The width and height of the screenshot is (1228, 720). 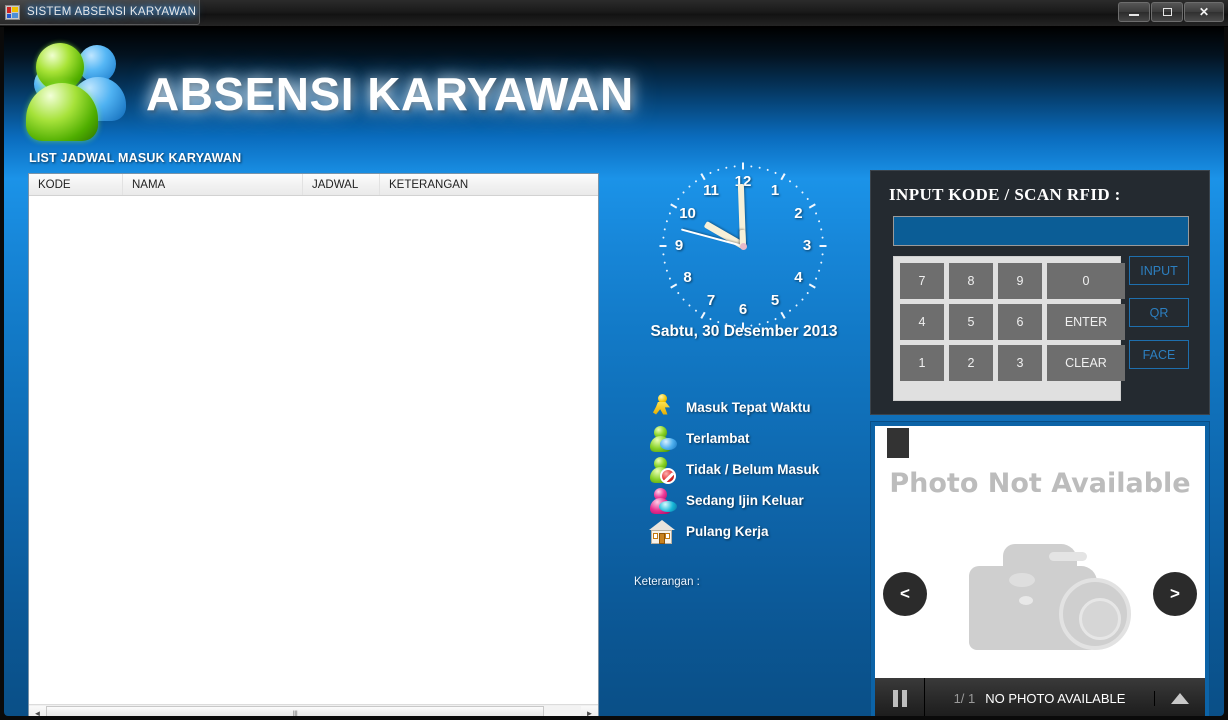 What do you see at coordinates (341, 184) in the screenshot?
I see `column-header-jadwal: JADWAL` at bounding box center [341, 184].